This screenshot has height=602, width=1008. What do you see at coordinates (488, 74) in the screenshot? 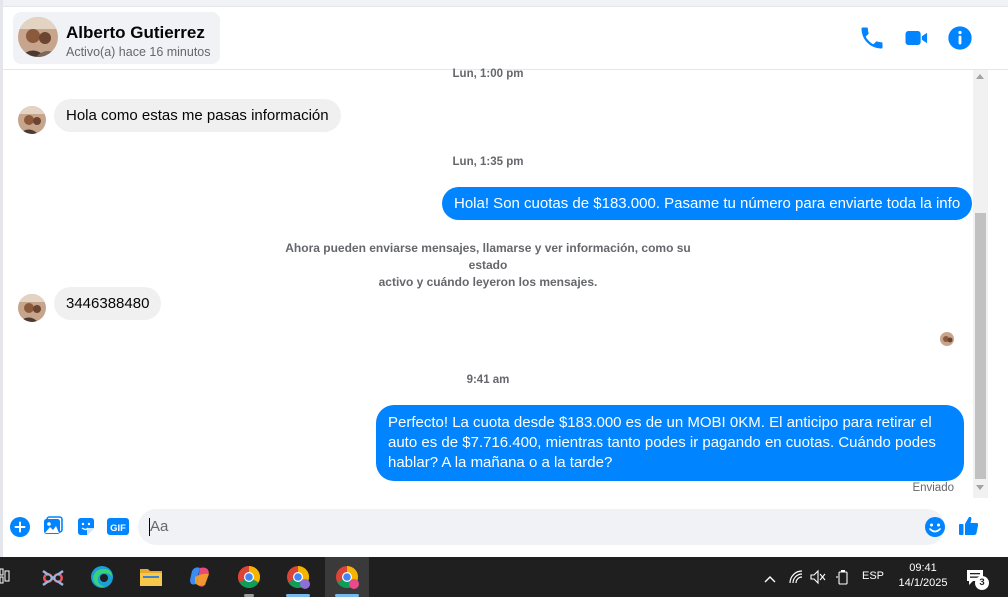
I see `timestamp: Lun, 1:00 pm` at bounding box center [488, 74].